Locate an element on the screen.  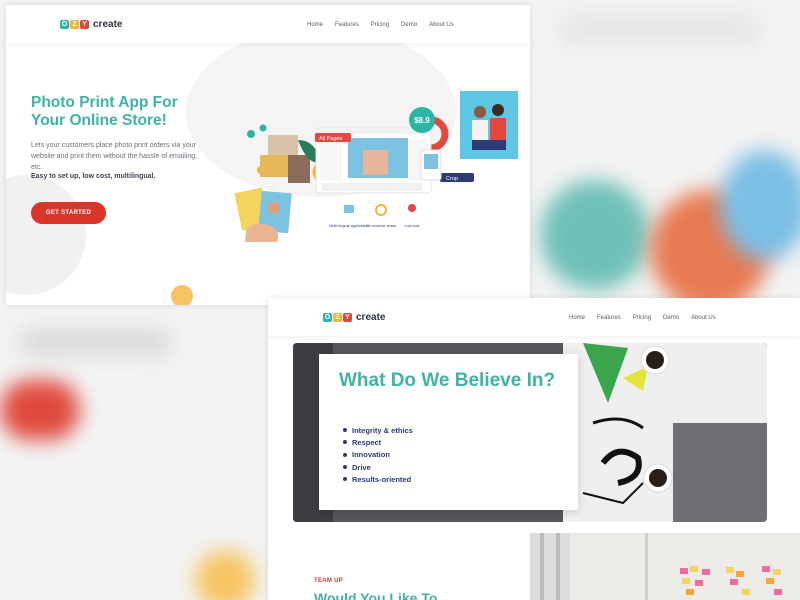
photo-prints-in-hand is located at coordinates (263, 214).